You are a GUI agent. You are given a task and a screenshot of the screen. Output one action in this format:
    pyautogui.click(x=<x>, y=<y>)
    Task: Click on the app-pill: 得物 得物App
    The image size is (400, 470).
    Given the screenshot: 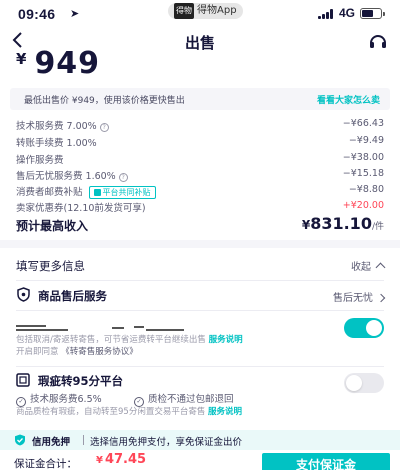 What is the action you would take?
    pyautogui.click(x=205, y=11)
    